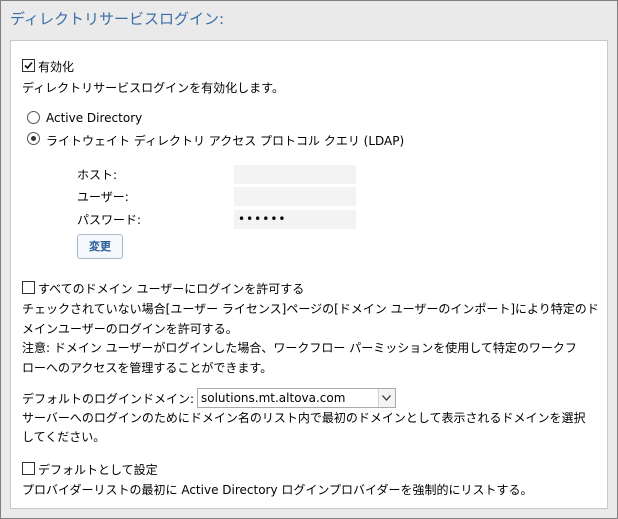 The image size is (618, 519). Describe the element at coordinates (64, 437) in the screenshot. I see `default-domain-desc-line2: してください。` at that location.